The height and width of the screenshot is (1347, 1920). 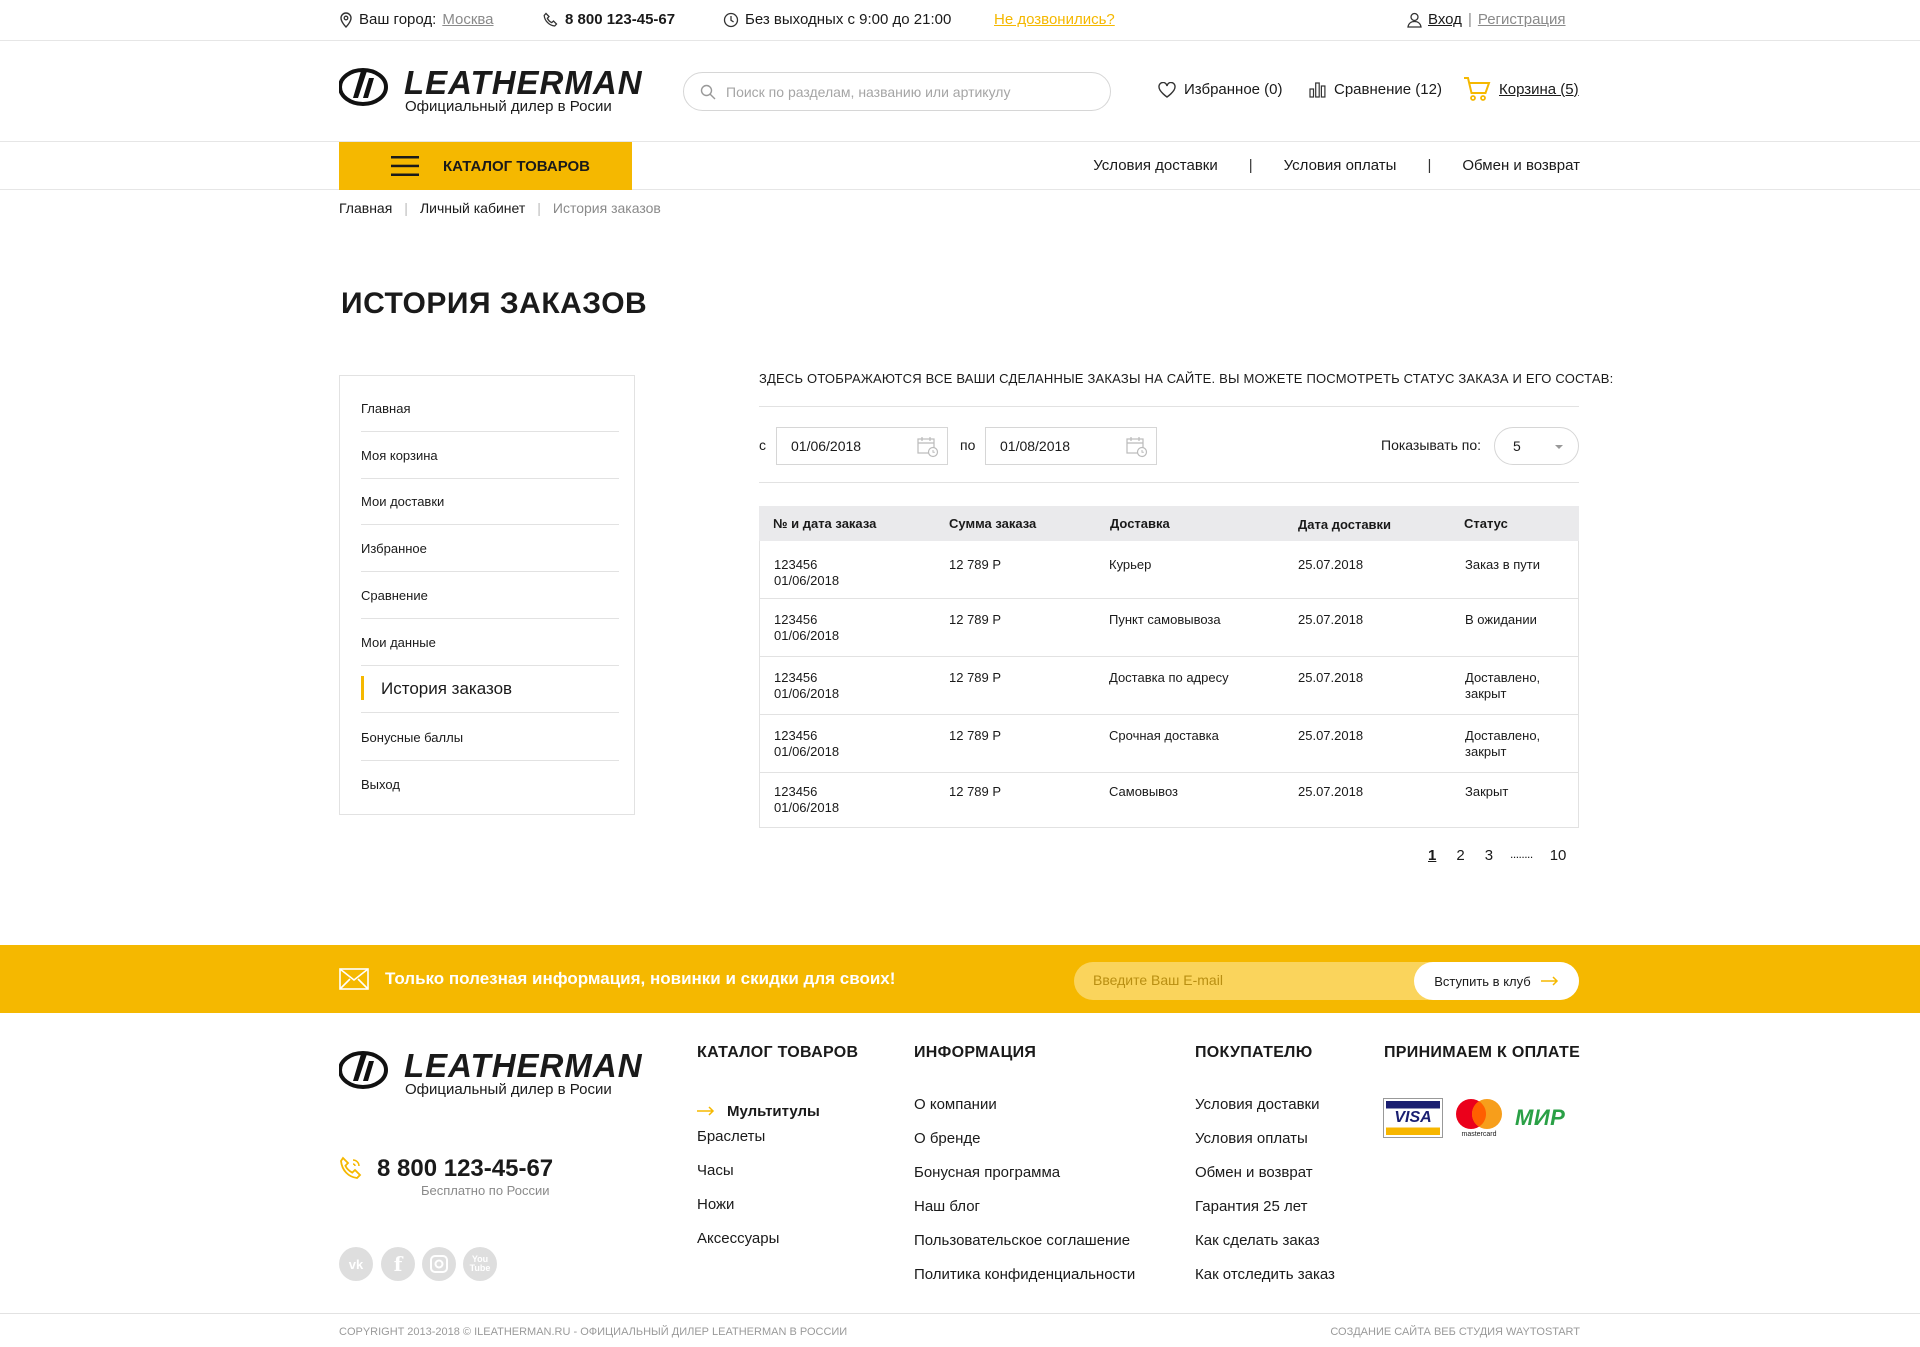 I want to click on footer-buyer-link: Как сделать заказ, so click(x=1265, y=1249).